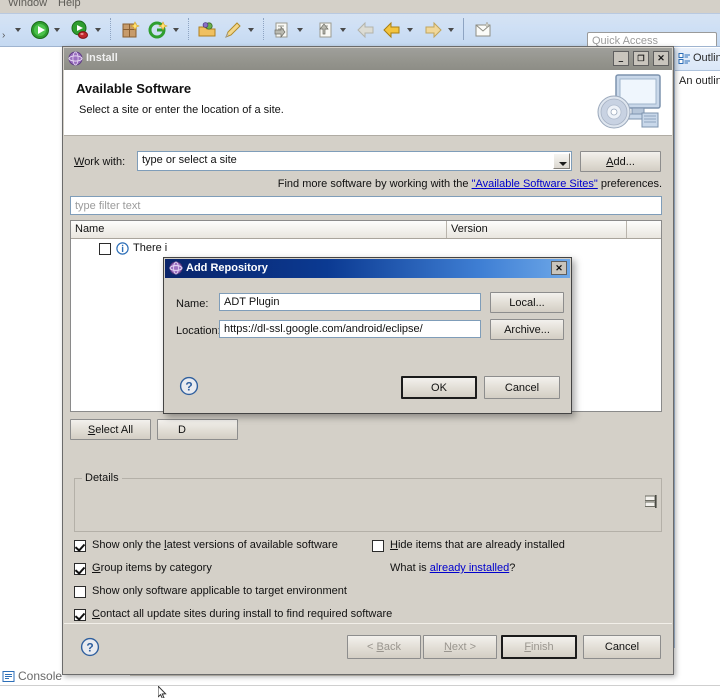  I want to click on console-tab-label: Console, so click(40, 676).